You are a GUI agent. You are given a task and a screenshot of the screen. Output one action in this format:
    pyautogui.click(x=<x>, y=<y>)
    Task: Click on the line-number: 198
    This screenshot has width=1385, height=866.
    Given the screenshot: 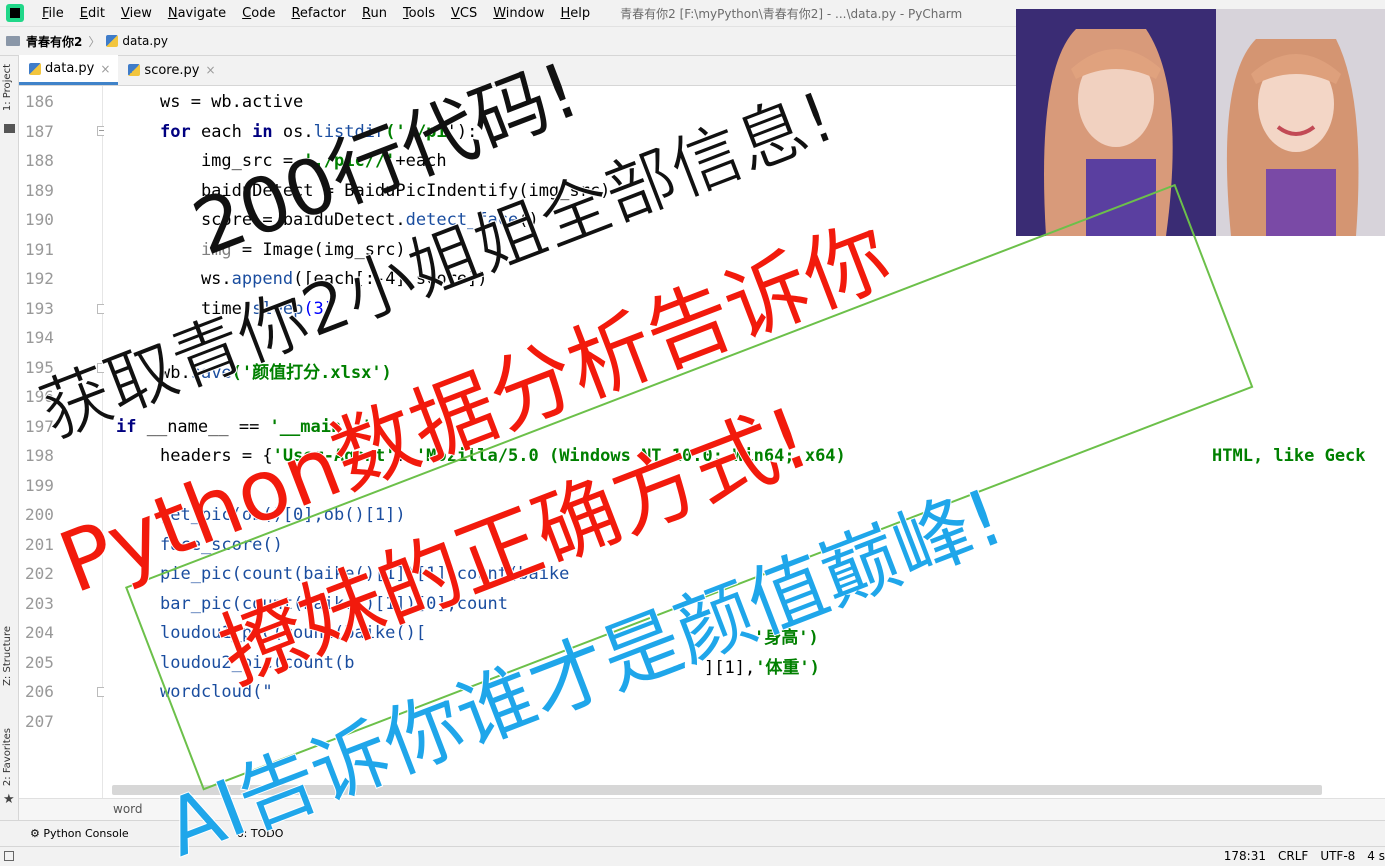 What is the action you would take?
    pyautogui.click(x=39, y=455)
    